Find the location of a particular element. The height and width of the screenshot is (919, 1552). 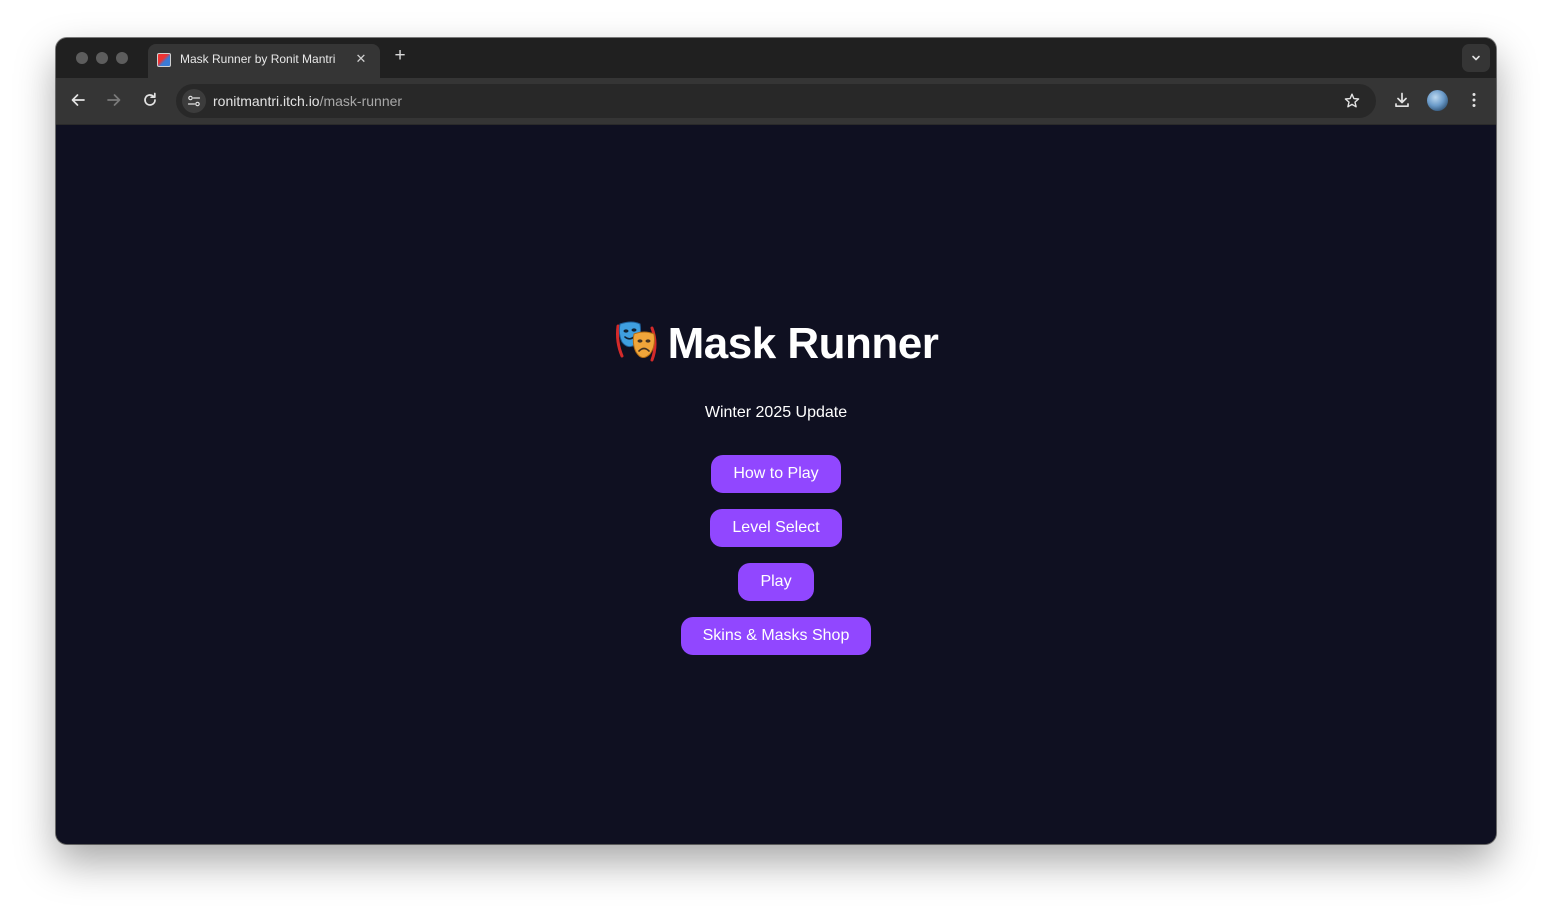

close-icon: ✕ is located at coordinates (361, 59).